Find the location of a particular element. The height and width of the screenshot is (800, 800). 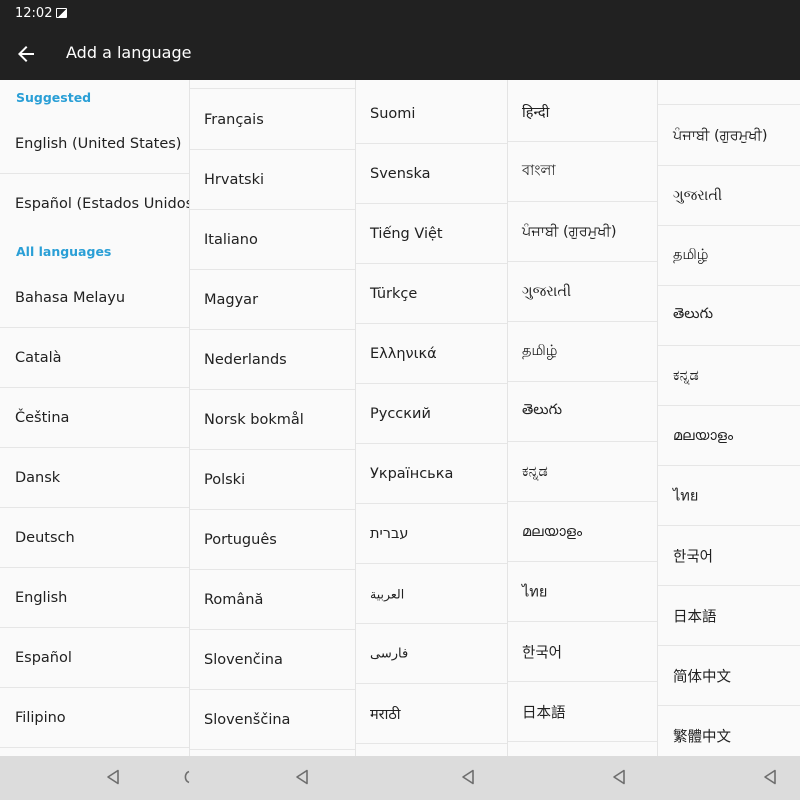

list-item: Español (Estados Unidos) is located at coordinates (95, 204).